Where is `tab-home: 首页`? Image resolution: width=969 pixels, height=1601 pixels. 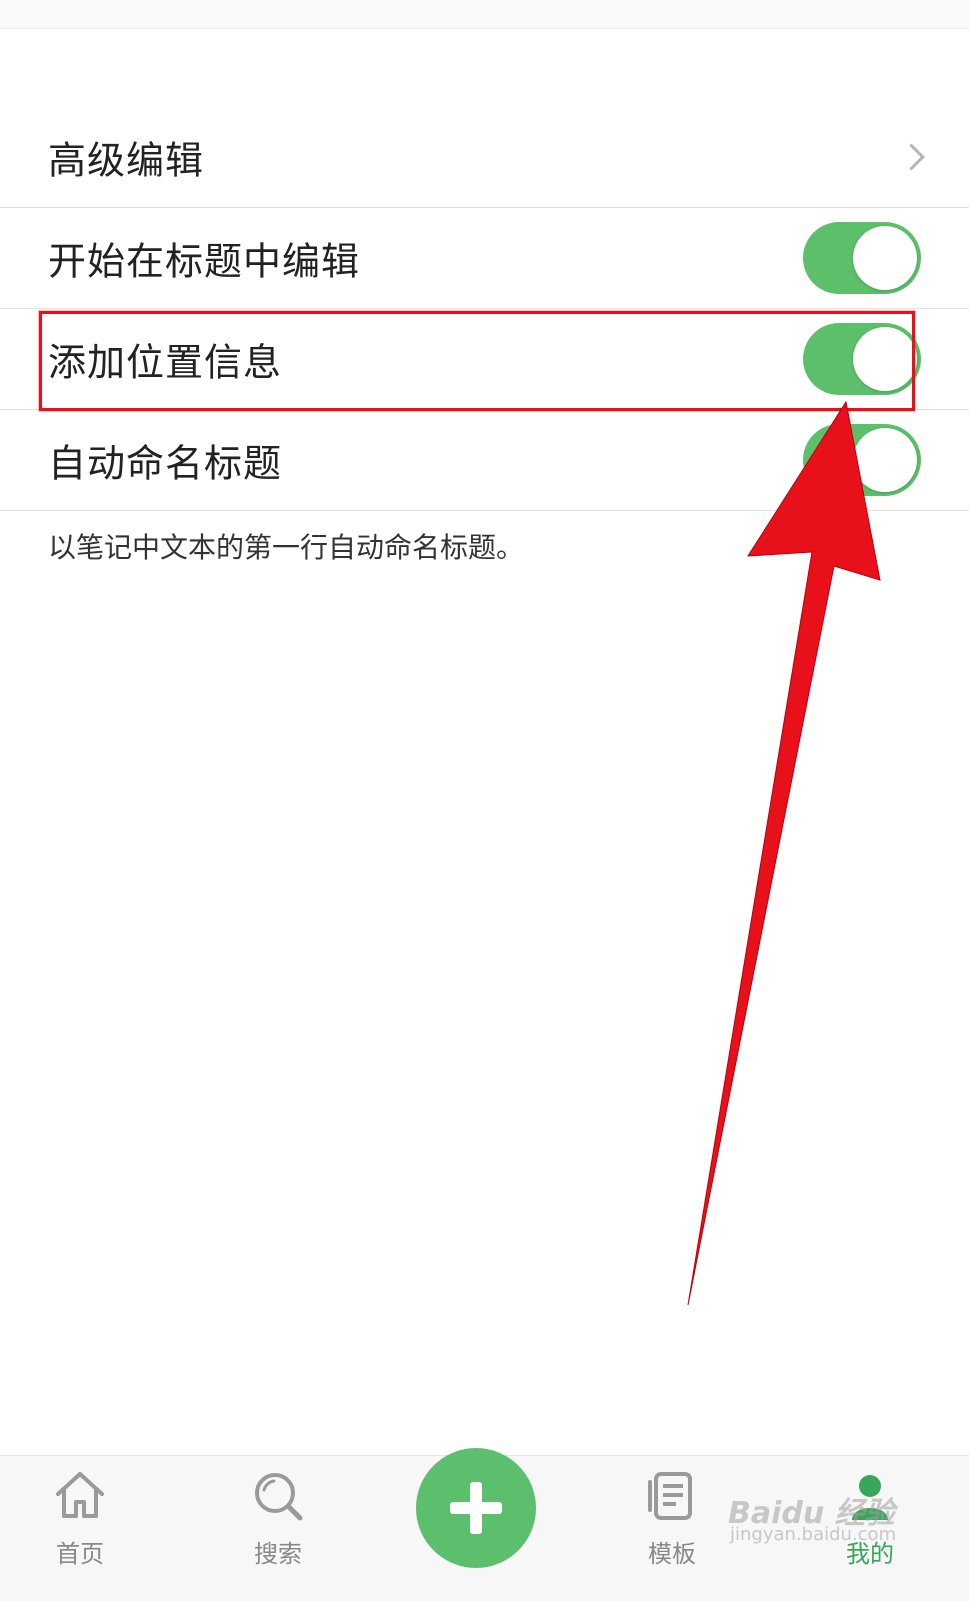
tab-home: 首页 is located at coordinates (80, 1530).